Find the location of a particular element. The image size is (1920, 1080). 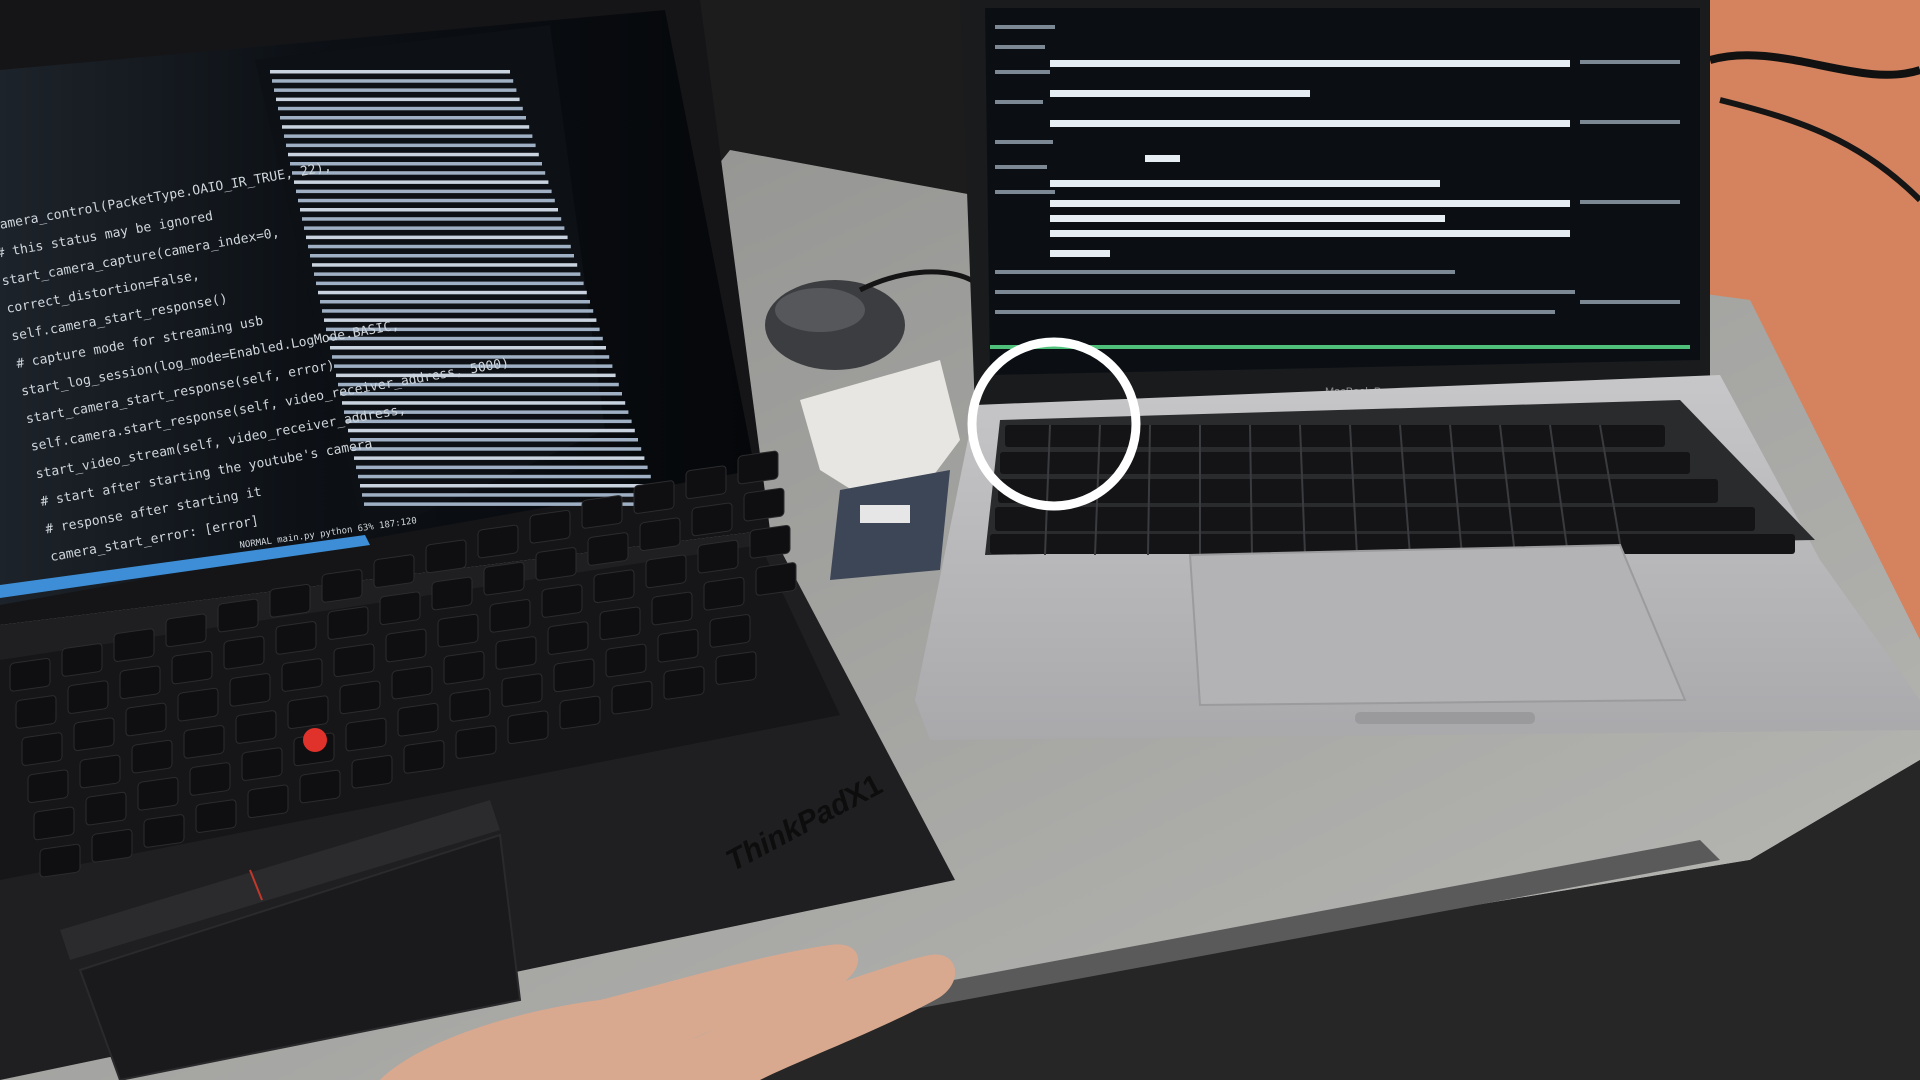

macbook-keyboard is located at coordinates (1400, 477).